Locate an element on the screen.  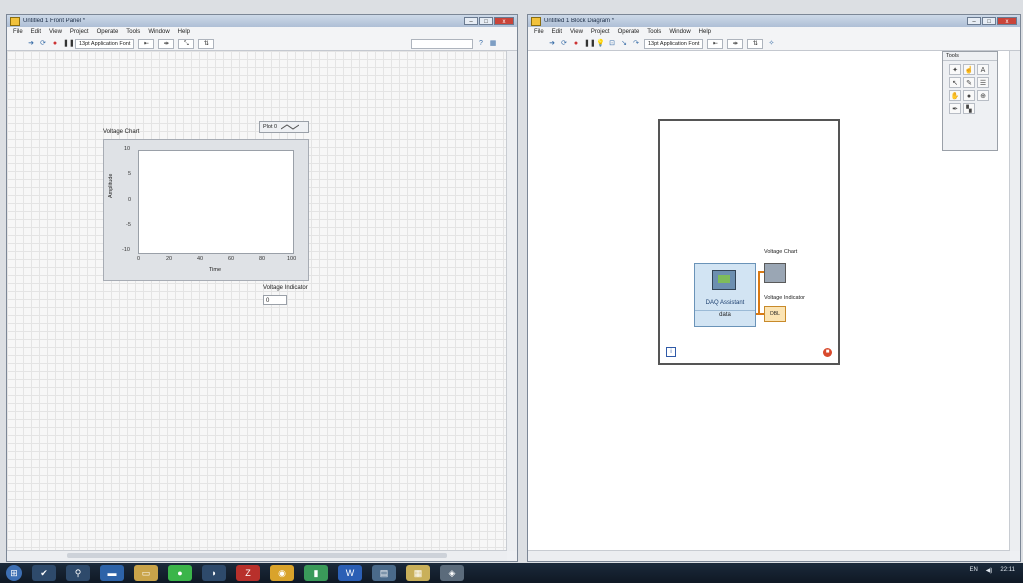
voltage-indicator-label: Voltage Indicator is located at coordinates (285, 288).